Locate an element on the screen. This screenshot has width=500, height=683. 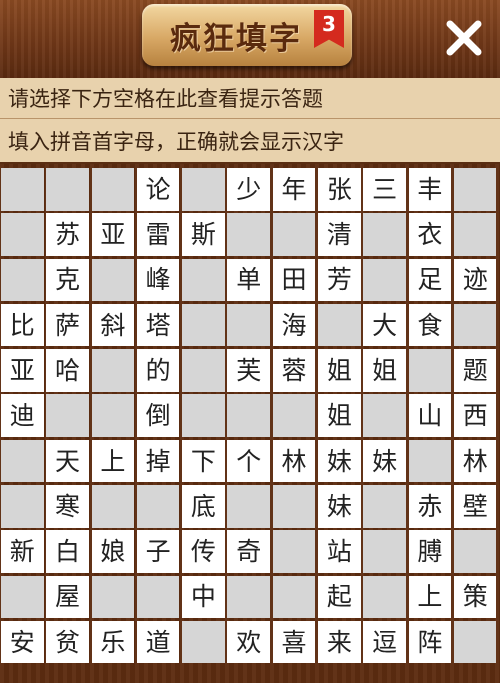
grid-cell-filled: 娘 is located at coordinates (113, 551).